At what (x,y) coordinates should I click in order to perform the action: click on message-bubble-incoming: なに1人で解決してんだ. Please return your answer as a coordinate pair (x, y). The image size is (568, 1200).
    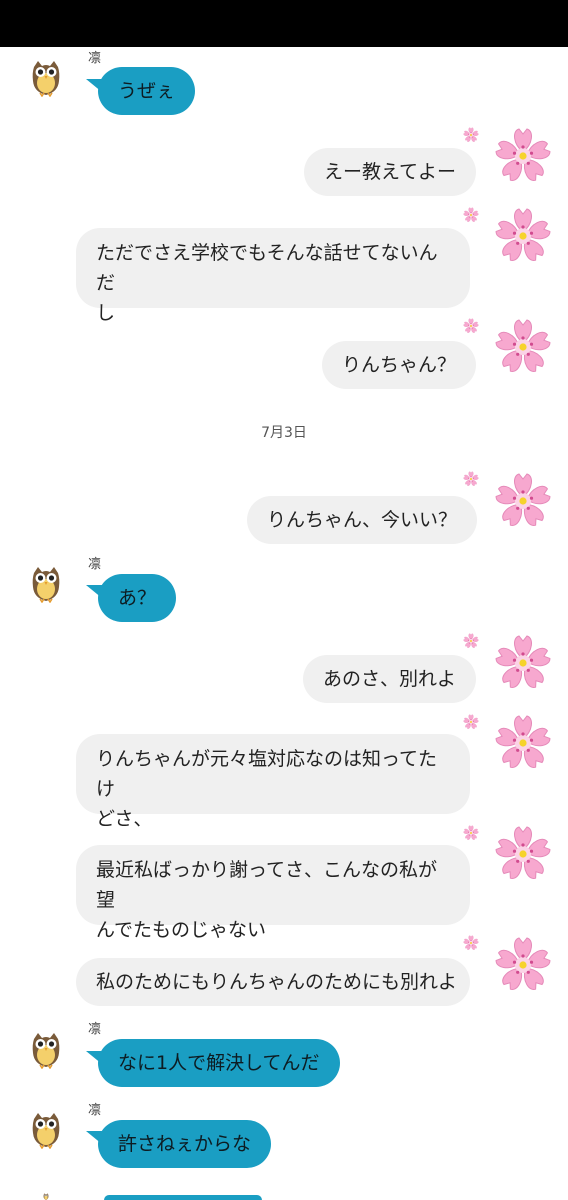
    Looking at the image, I should click on (219, 1063).